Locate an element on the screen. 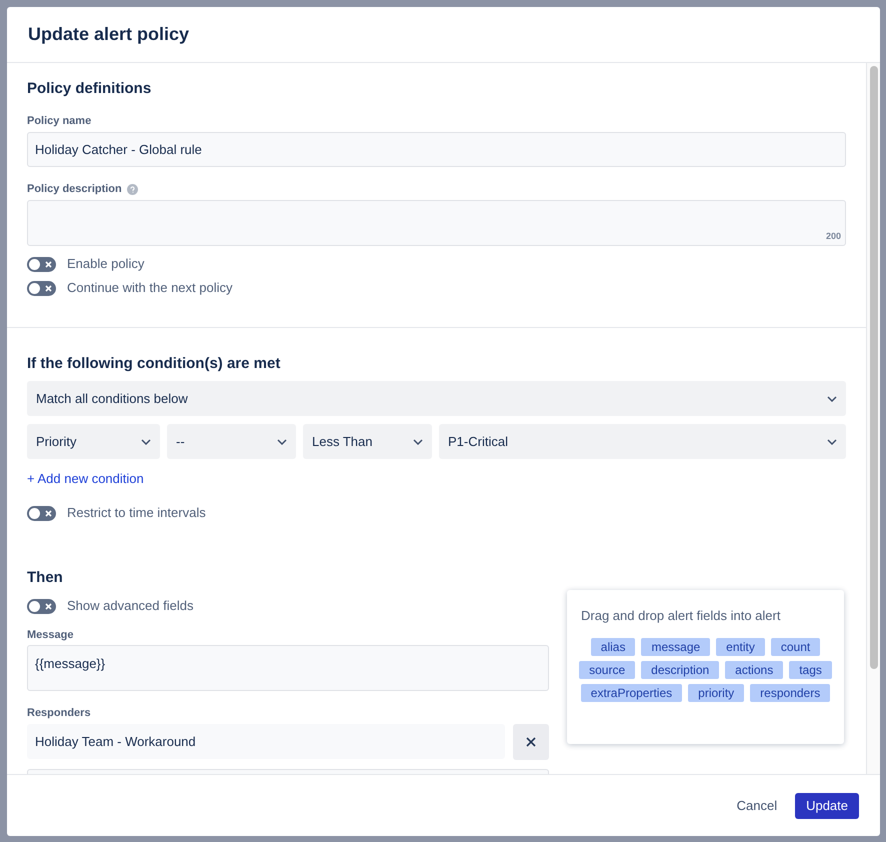  toggle-label: Continue with the next policy is located at coordinates (149, 288).